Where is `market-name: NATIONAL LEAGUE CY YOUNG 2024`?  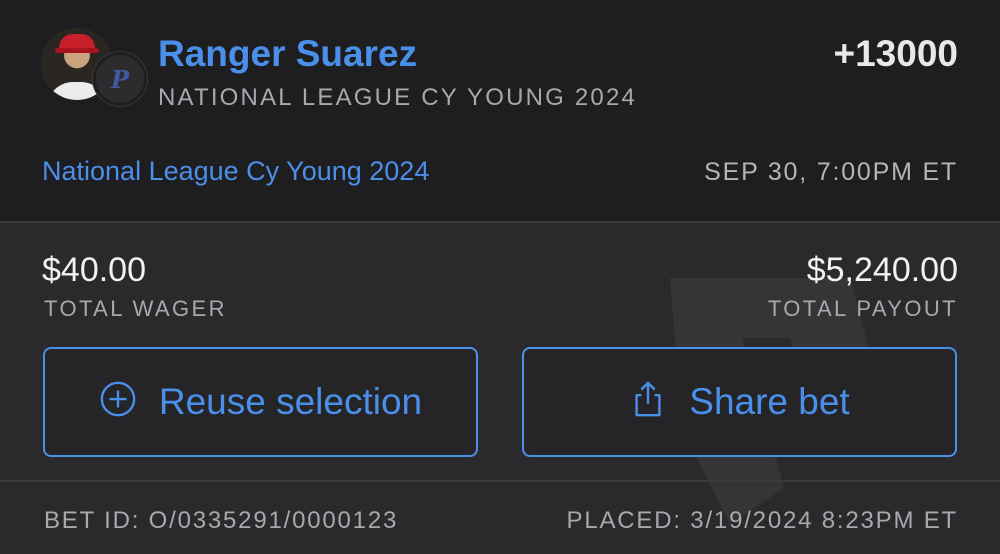 market-name: NATIONAL LEAGUE CY YOUNG 2024 is located at coordinates (398, 97).